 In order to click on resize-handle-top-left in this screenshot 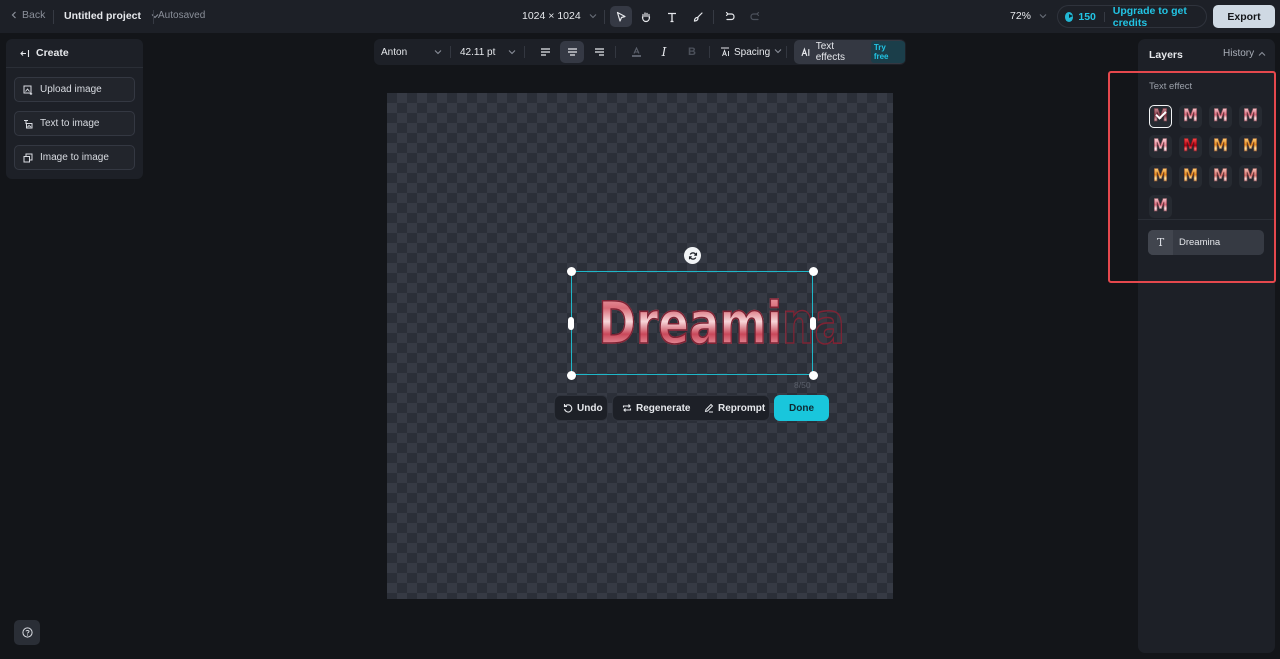, I will do `click(571, 271)`.